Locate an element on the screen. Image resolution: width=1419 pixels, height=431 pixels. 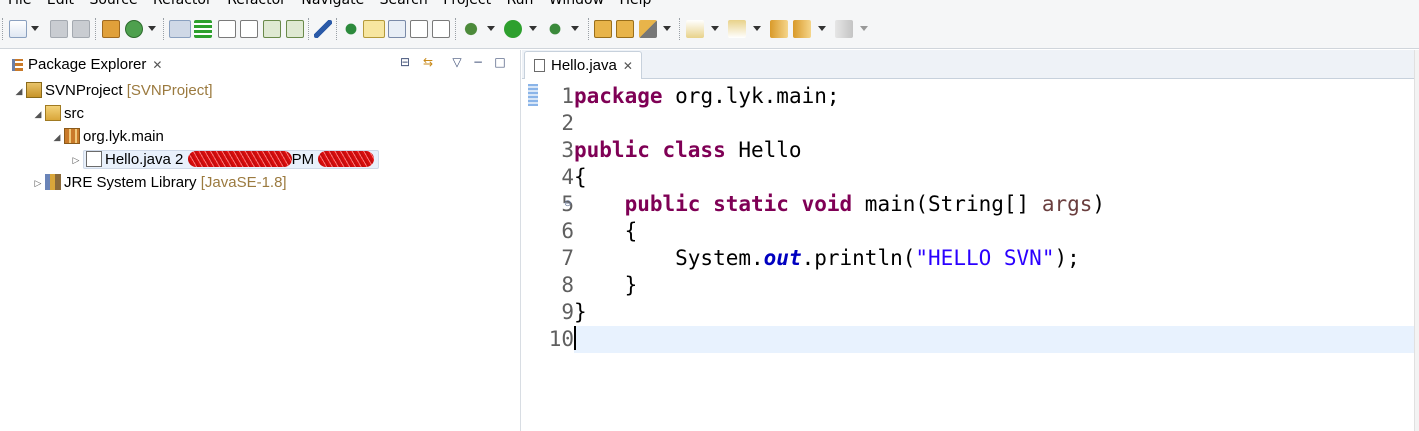
collapse-all-icon: ⊟ is located at coordinates (405, 62).